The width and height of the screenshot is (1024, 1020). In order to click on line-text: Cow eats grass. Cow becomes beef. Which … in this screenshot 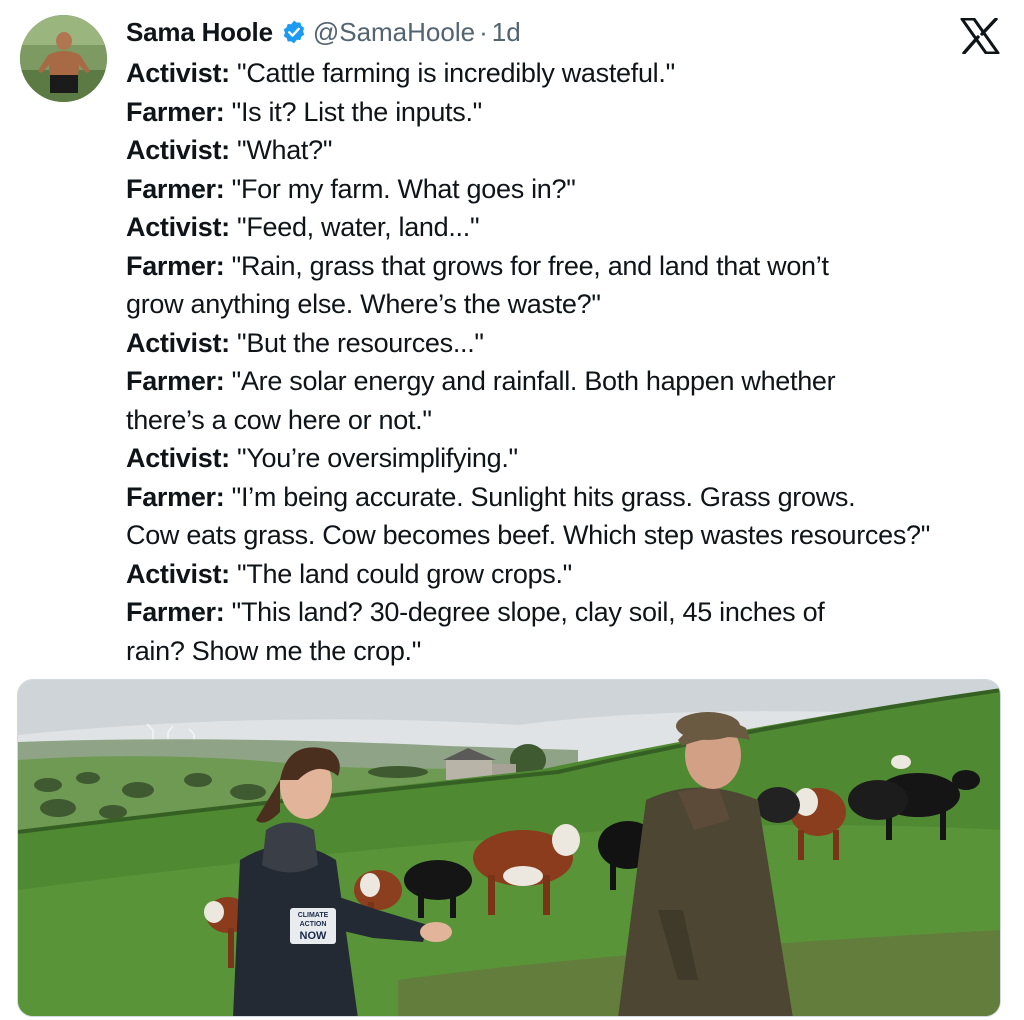, I will do `click(528, 535)`.